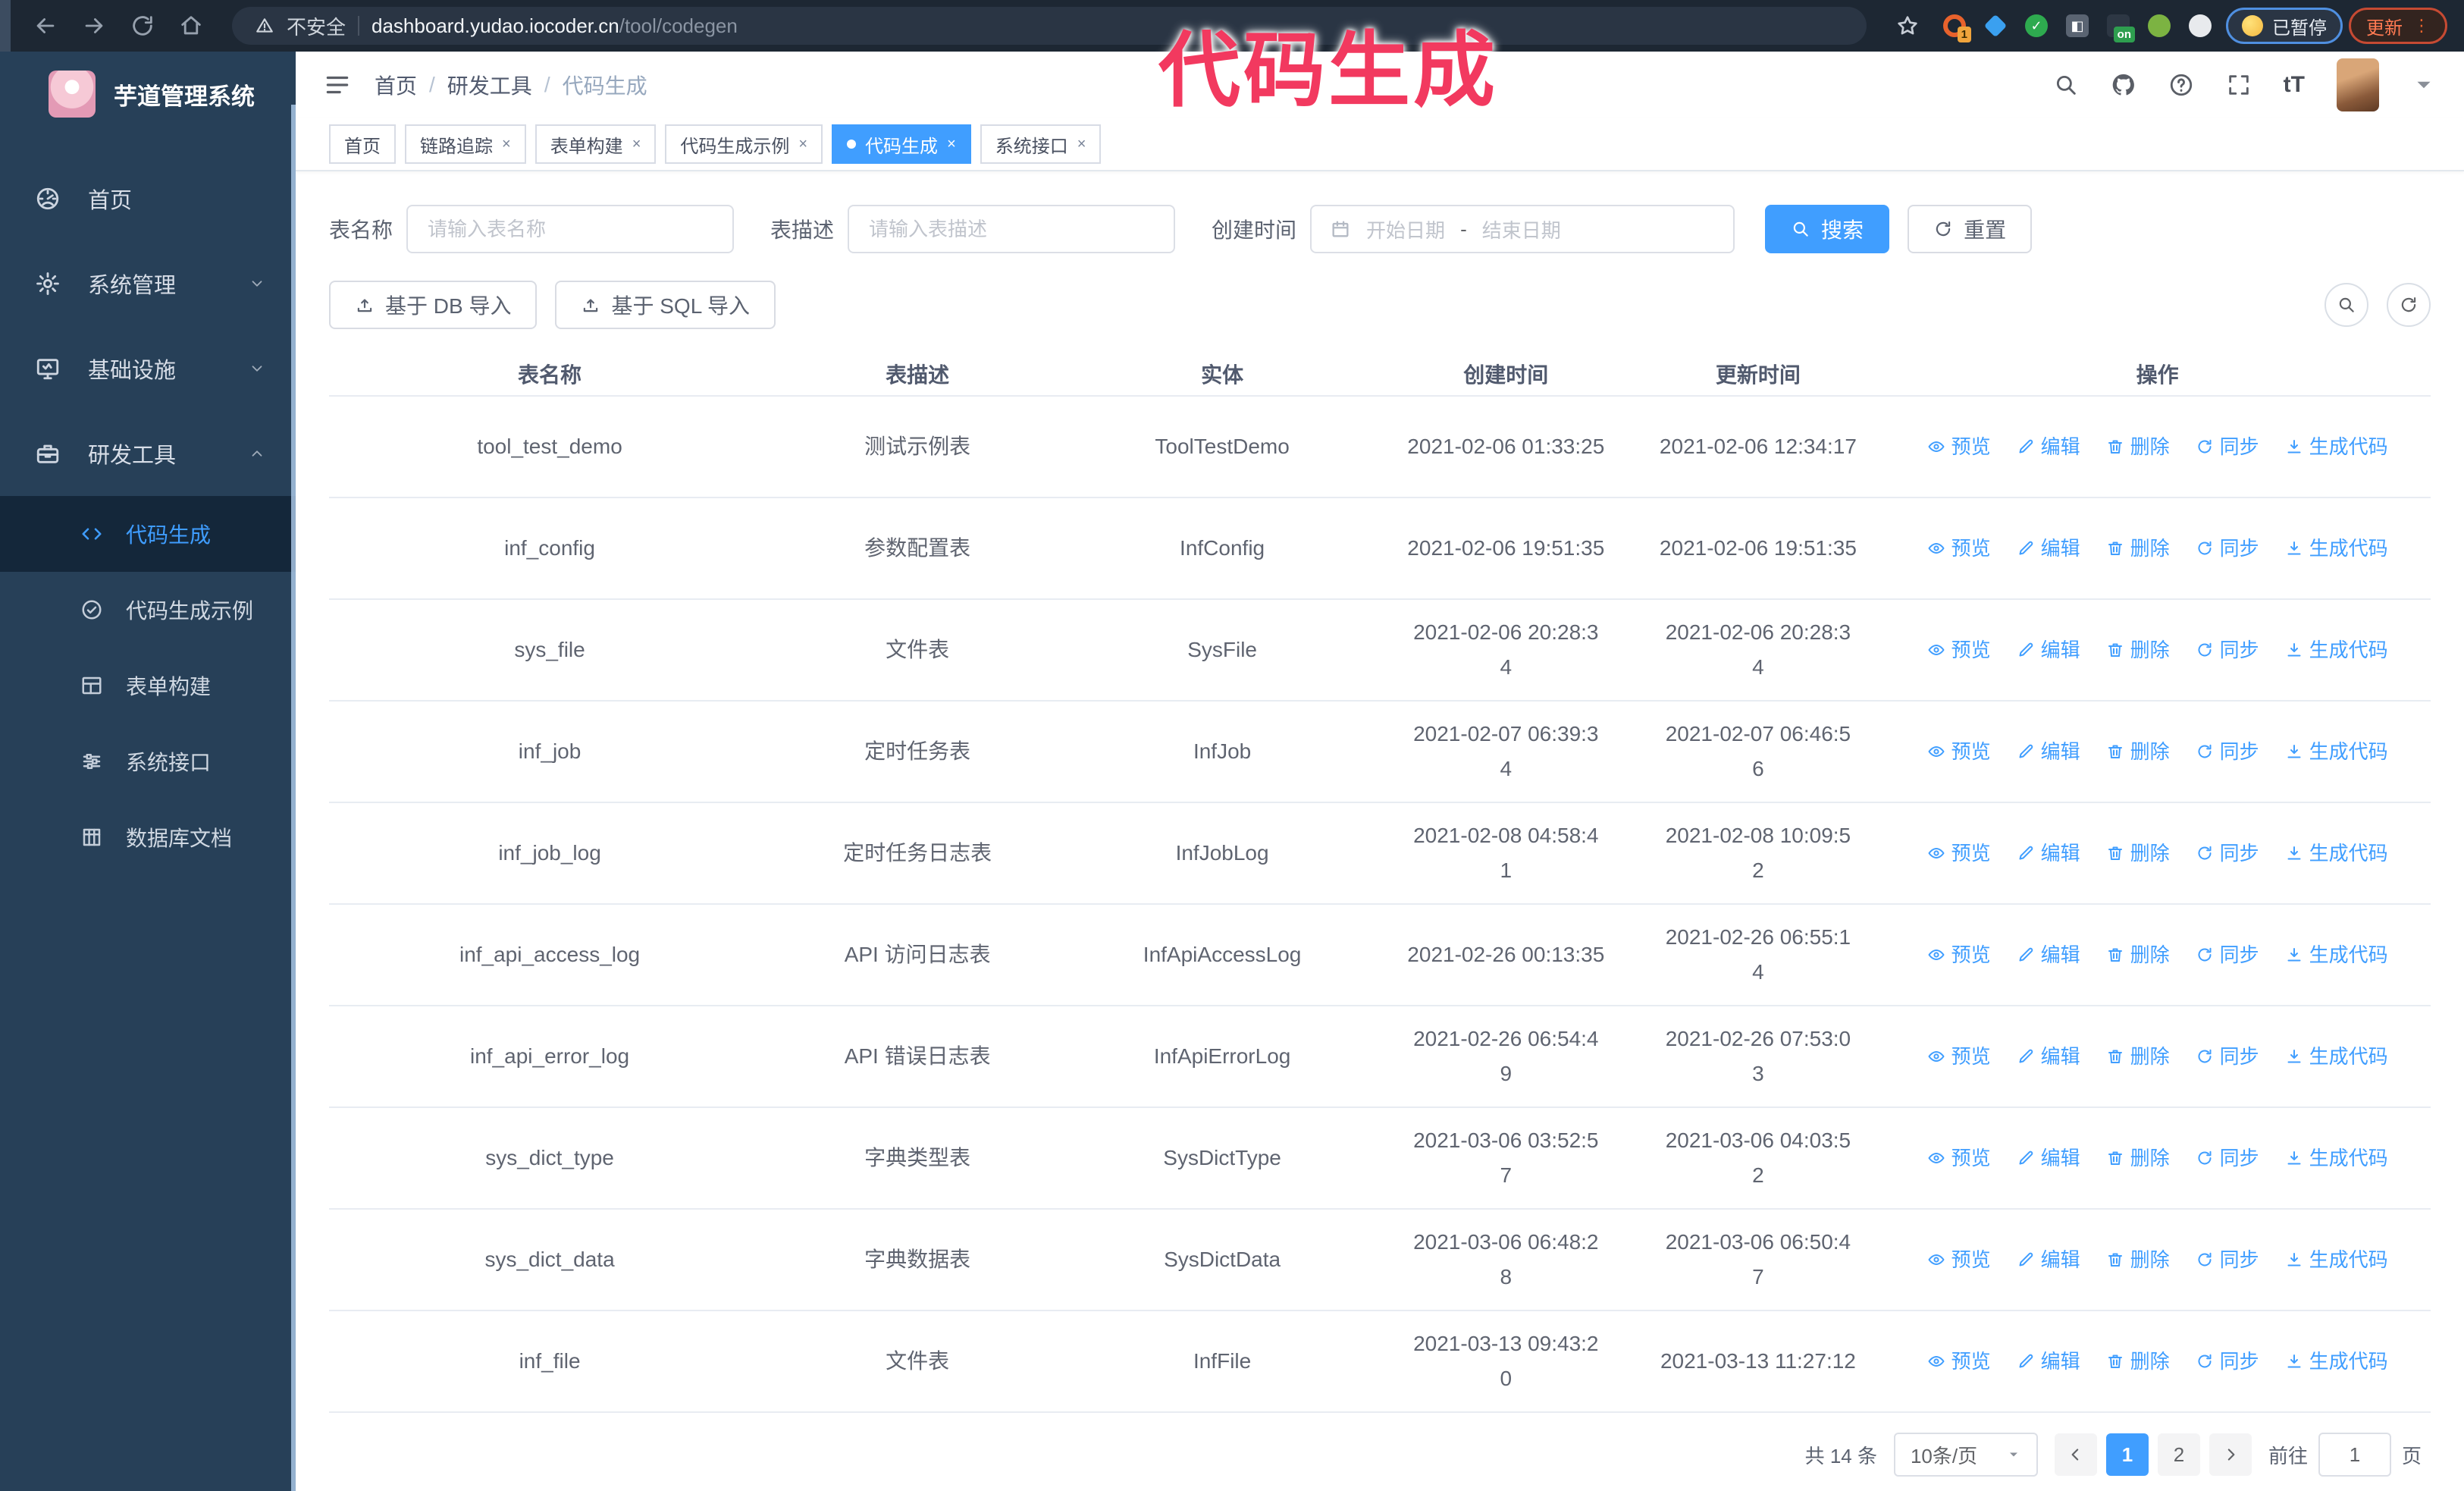 The image size is (2464, 1491). I want to click on breadcrumb-devtools: 研发工具, so click(489, 85).